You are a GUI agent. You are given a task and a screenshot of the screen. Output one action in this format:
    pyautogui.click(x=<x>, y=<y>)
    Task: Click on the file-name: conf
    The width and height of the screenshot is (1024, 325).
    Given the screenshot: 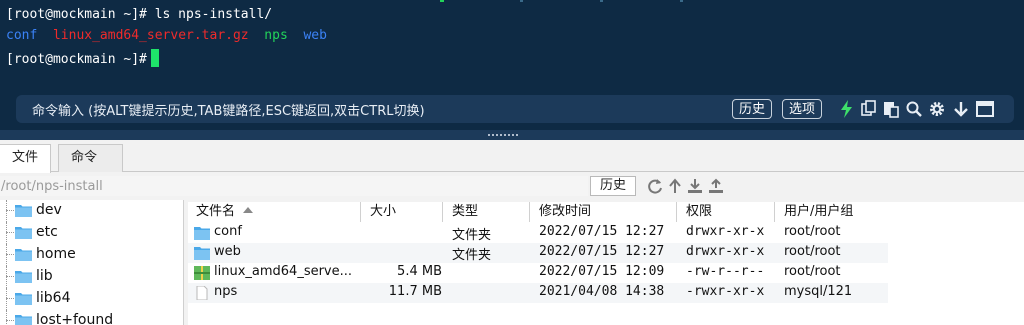 What is the action you would take?
    pyautogui.click(x=228, y=231)
    